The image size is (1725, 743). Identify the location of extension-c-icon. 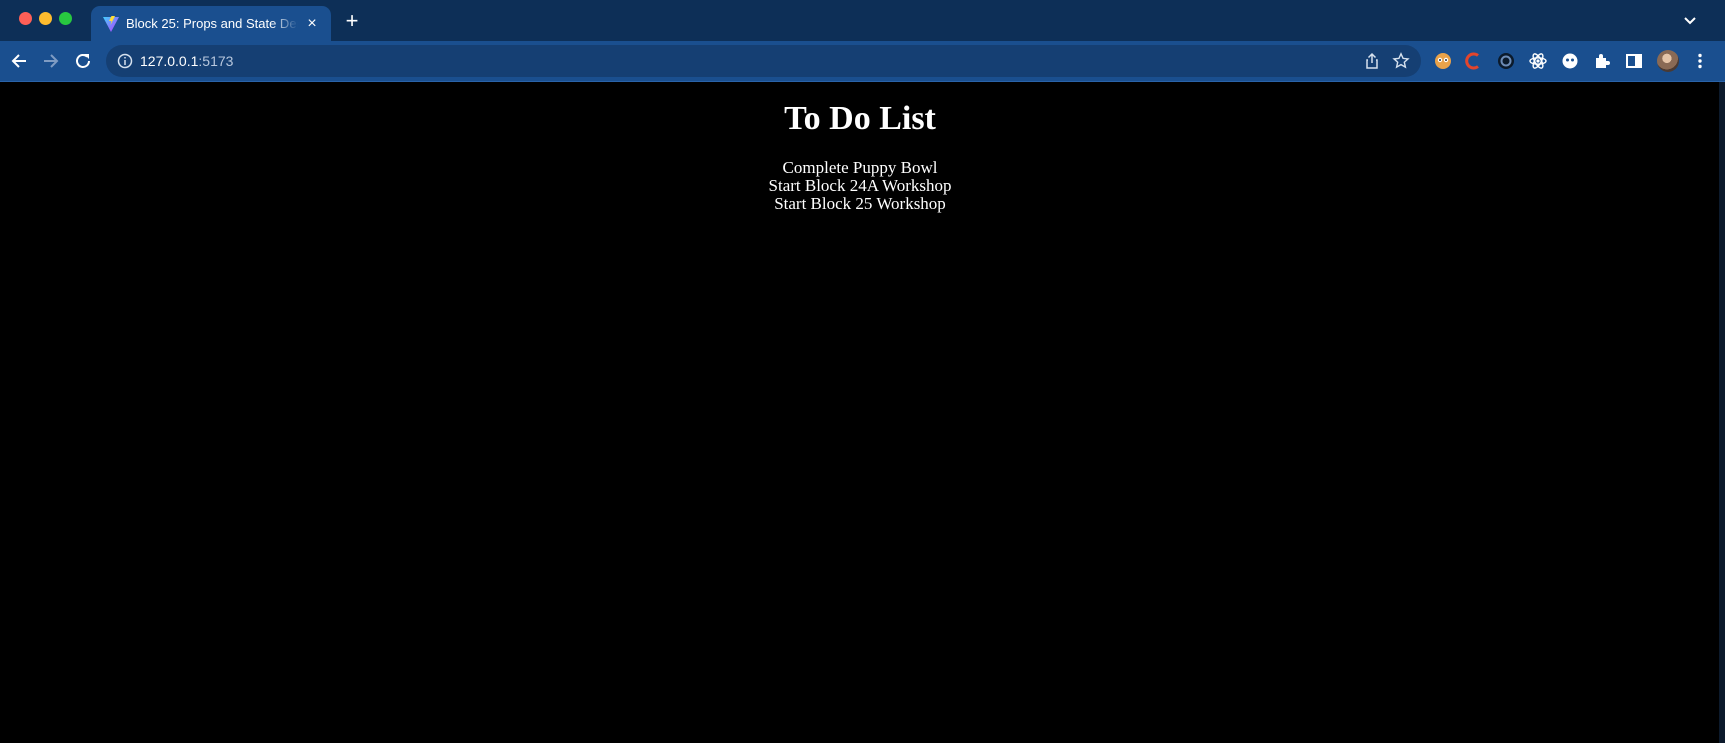
(1474, 61).